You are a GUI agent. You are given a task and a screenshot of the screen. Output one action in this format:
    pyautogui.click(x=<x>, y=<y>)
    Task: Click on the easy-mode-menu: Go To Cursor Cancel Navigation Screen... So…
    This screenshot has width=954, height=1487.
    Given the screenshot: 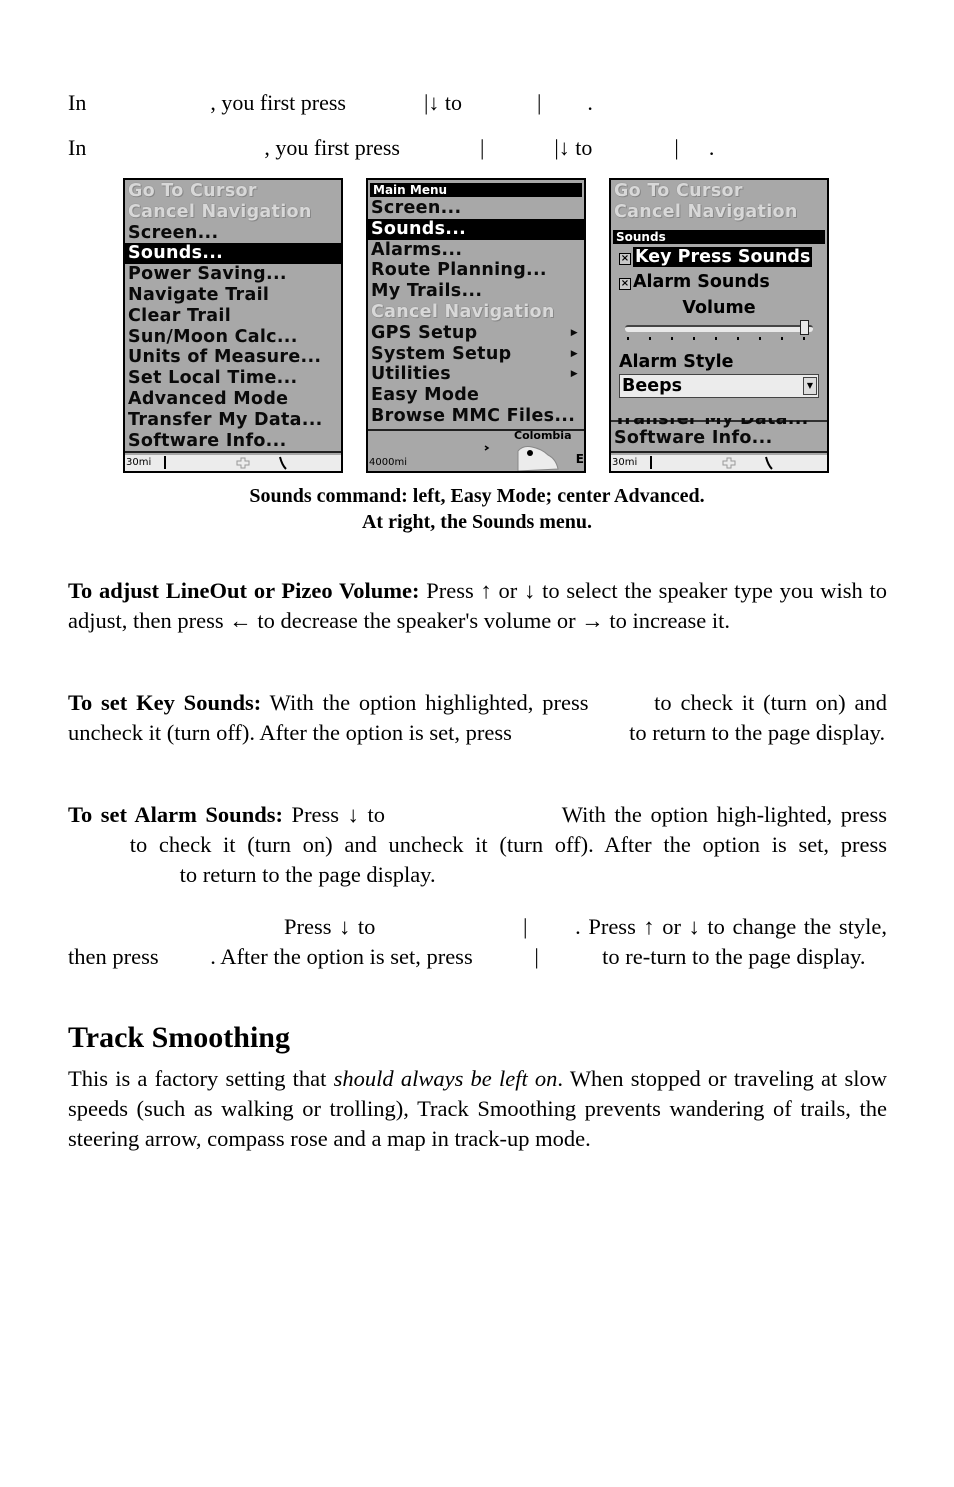 What is the action you would take?
    pyautogui.click(x=233, y=316)
    